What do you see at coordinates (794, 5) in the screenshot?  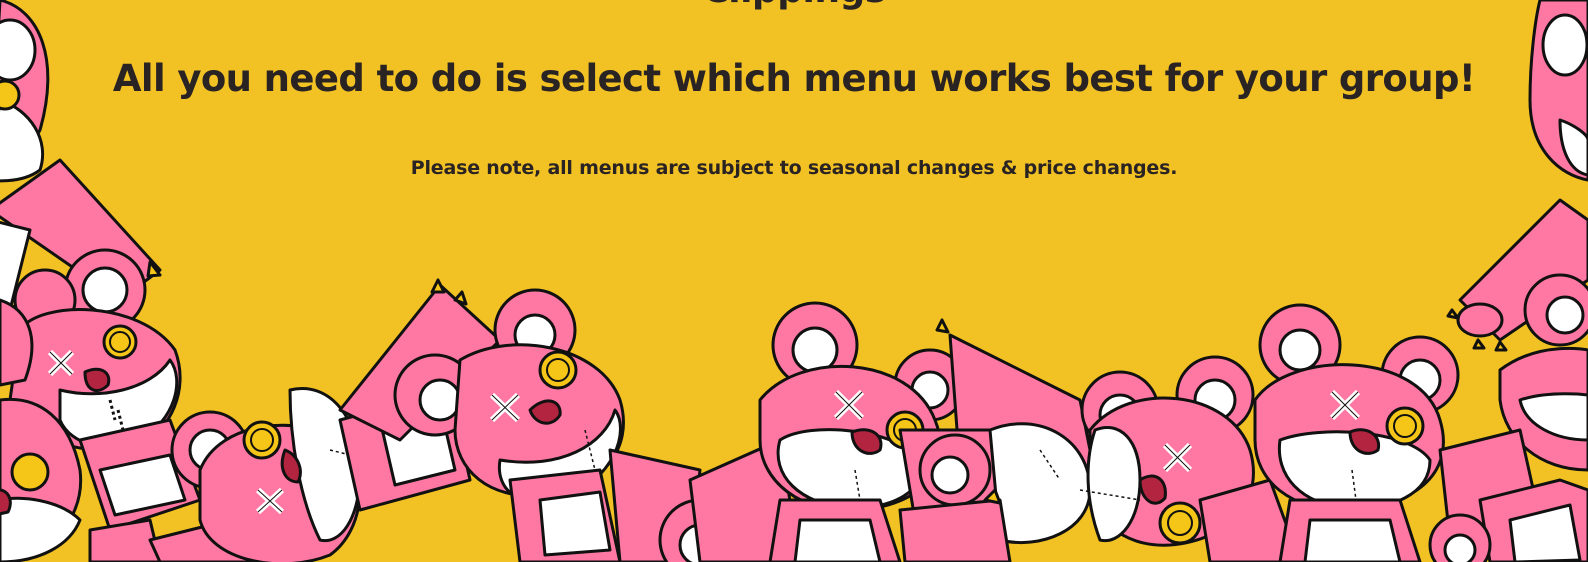 I see `clipped-section-title: Clippings` at bounding box center [794, 5].